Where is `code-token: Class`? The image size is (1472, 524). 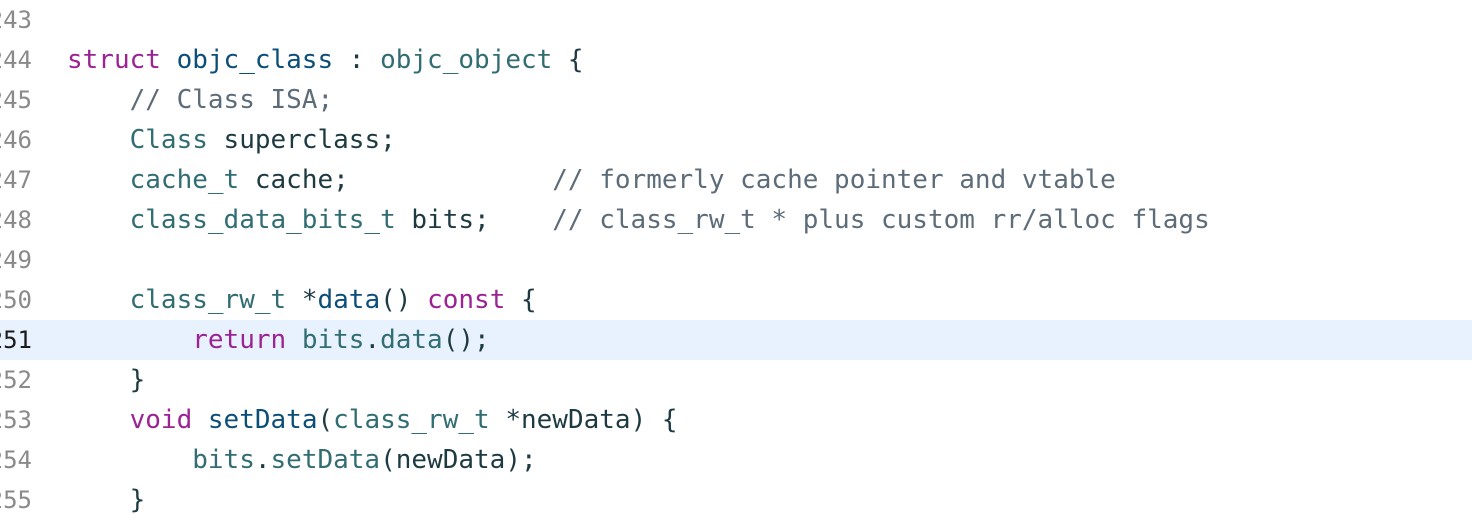 code-token: Class is located at coordinates (168, 140).